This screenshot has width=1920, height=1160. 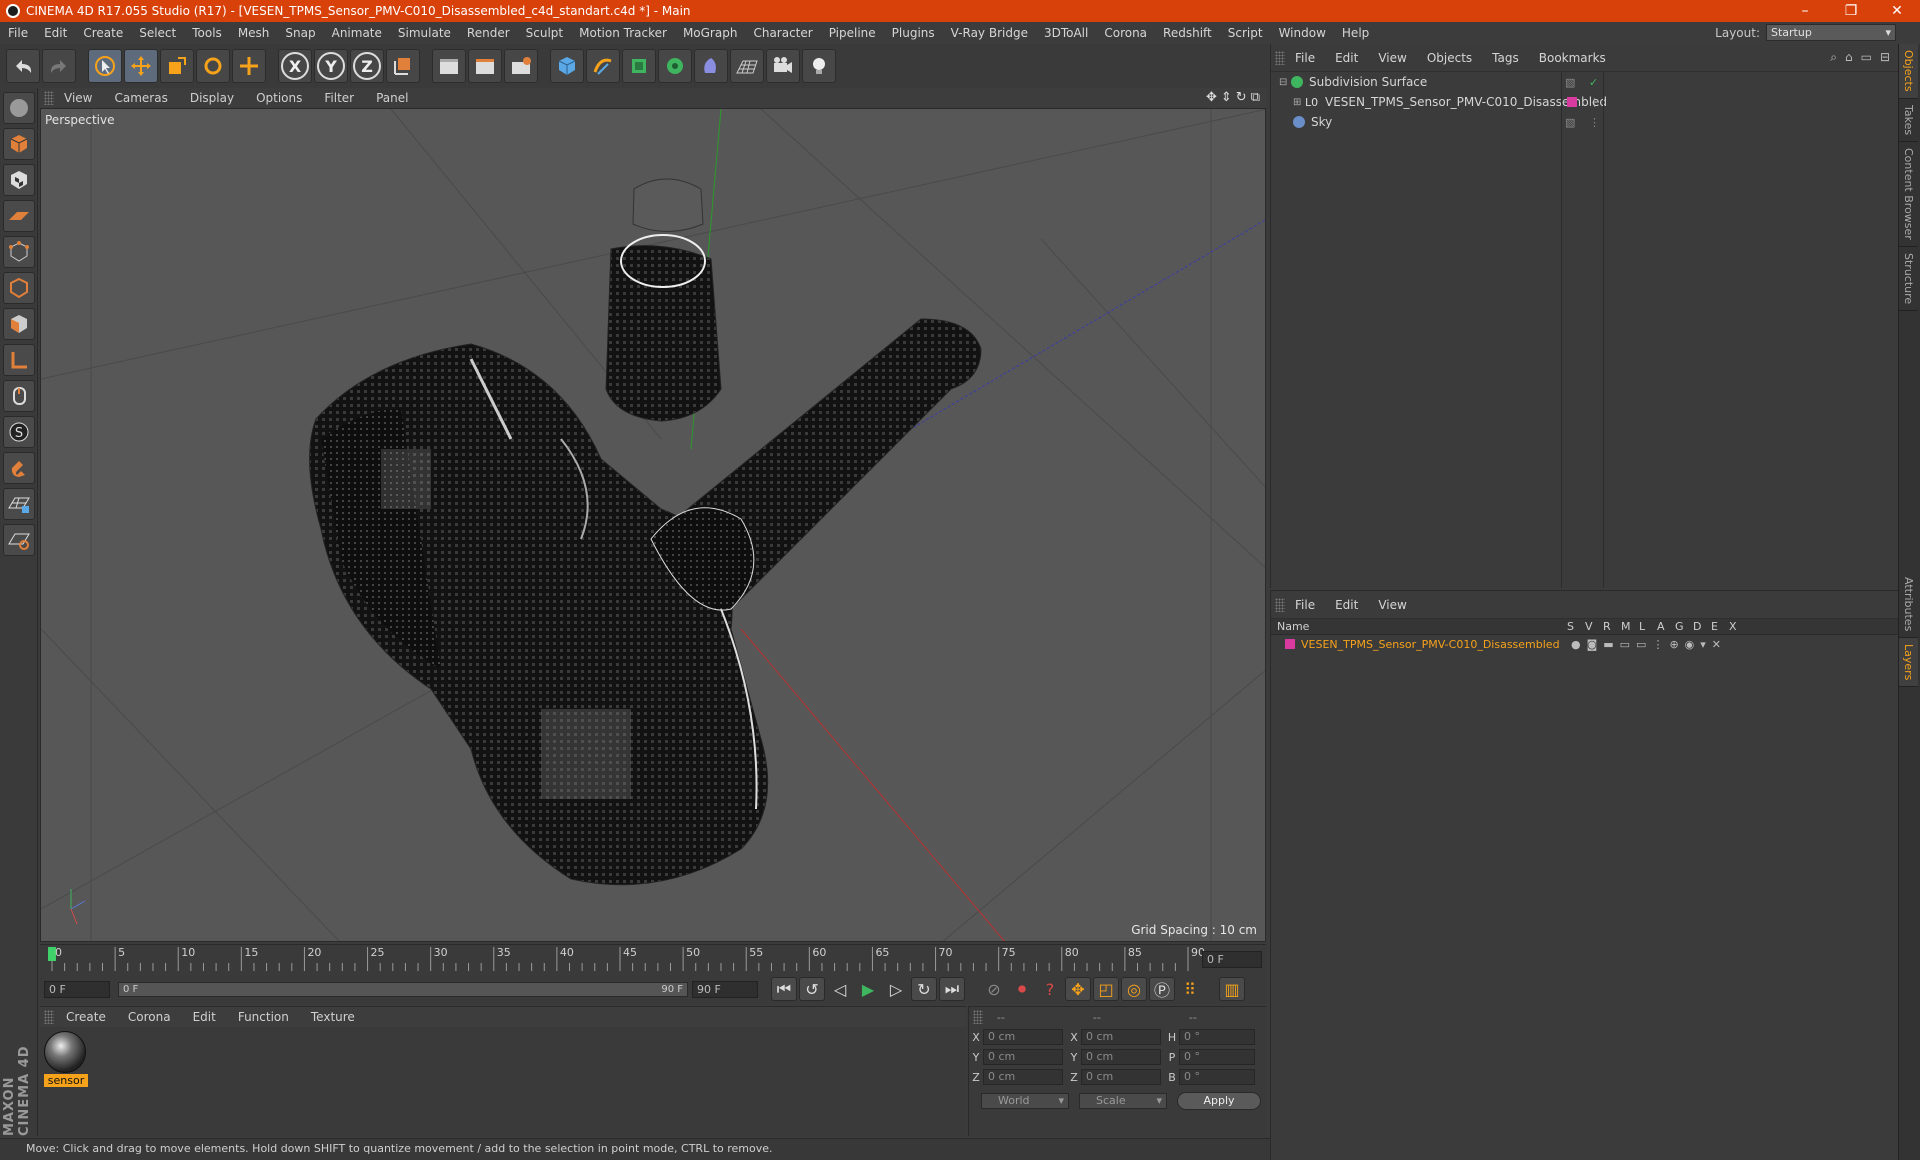 I want to click on material-menu-corona: Corona, so click(x=148, y=1017).